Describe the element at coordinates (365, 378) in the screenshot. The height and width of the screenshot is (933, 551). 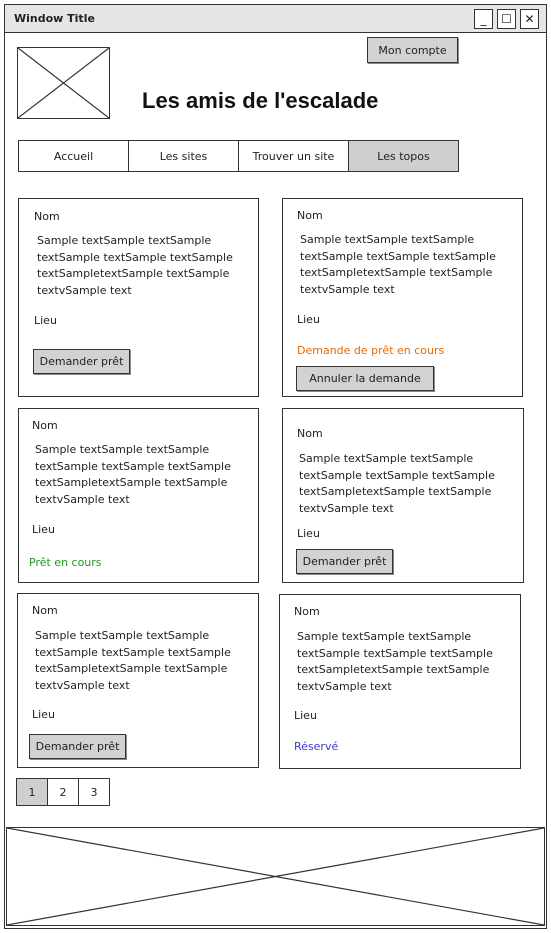
I see `cancel-request-button: Annuler la demande` at that location.